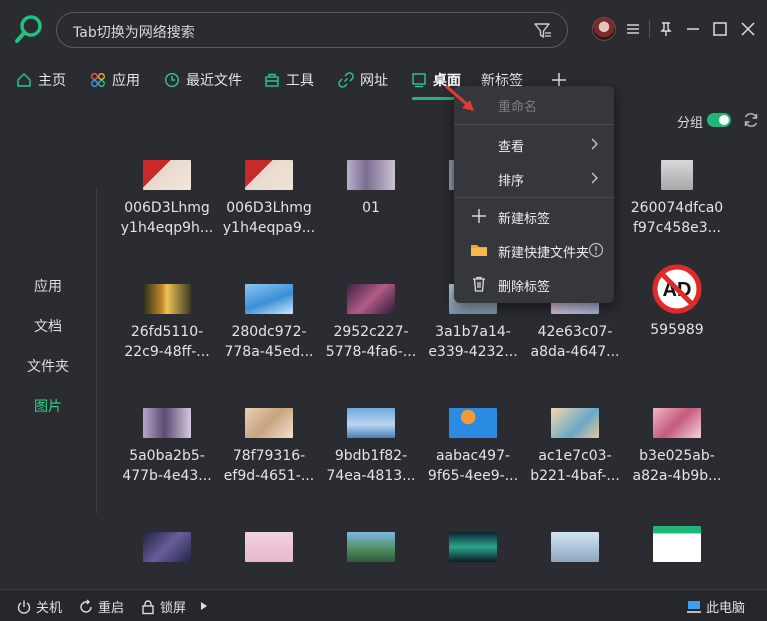 Image resolution: width=767 pixels, height=621 pixels. Describe the element at coordinates (371, 208) in the screenshot. I see `file-name: 01` at that location.